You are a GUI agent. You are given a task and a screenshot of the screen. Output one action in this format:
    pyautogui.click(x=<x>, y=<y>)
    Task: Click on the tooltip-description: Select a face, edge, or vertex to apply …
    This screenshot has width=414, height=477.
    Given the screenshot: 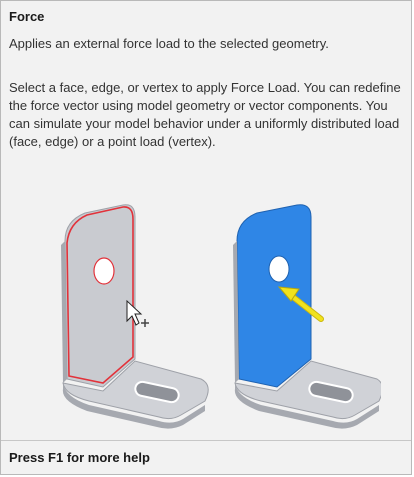 What is the action you would take?
    pyautogui.click(x=205, y=114)
    